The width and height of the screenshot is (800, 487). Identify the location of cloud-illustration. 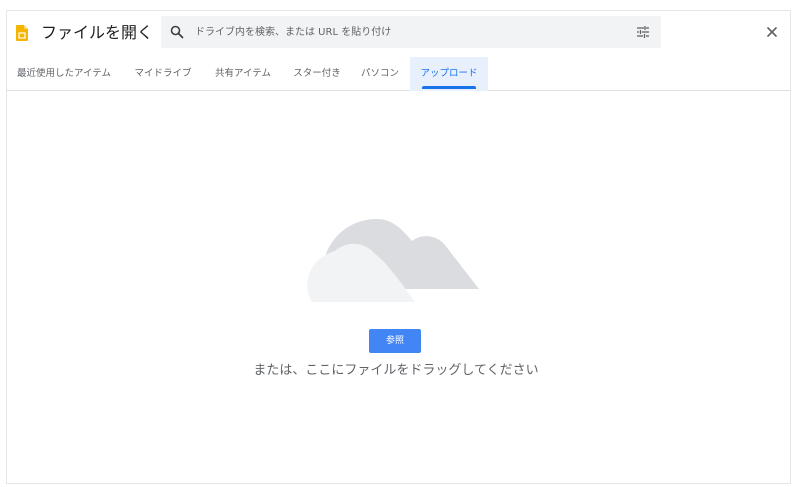
(393, 260).